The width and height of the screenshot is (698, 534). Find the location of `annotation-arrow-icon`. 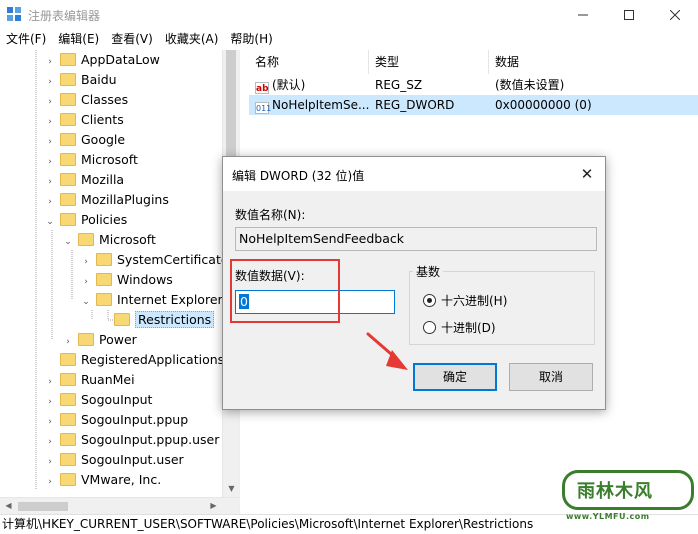

annotation-arrow-icon is located at coordinates (387, 351).